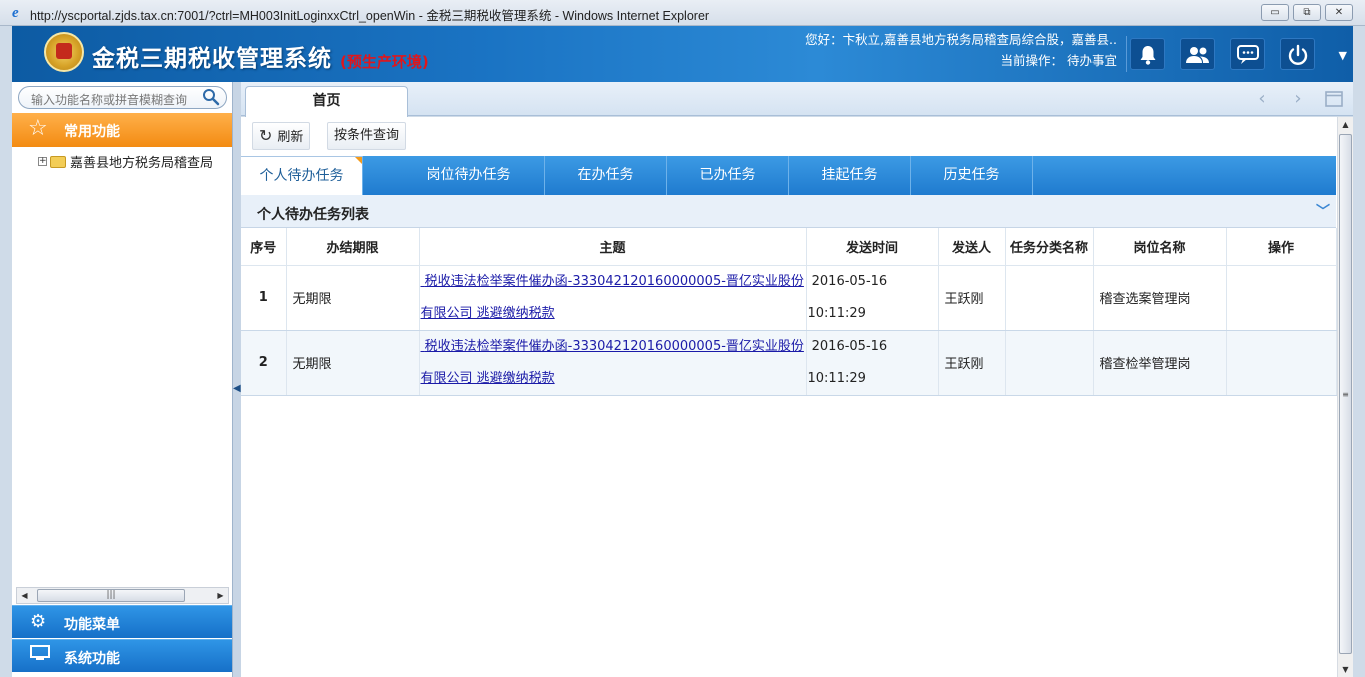 This screenshot has height=677, width=1365. I want to click on scroll-thumb: ≡, so click(1345, 394).